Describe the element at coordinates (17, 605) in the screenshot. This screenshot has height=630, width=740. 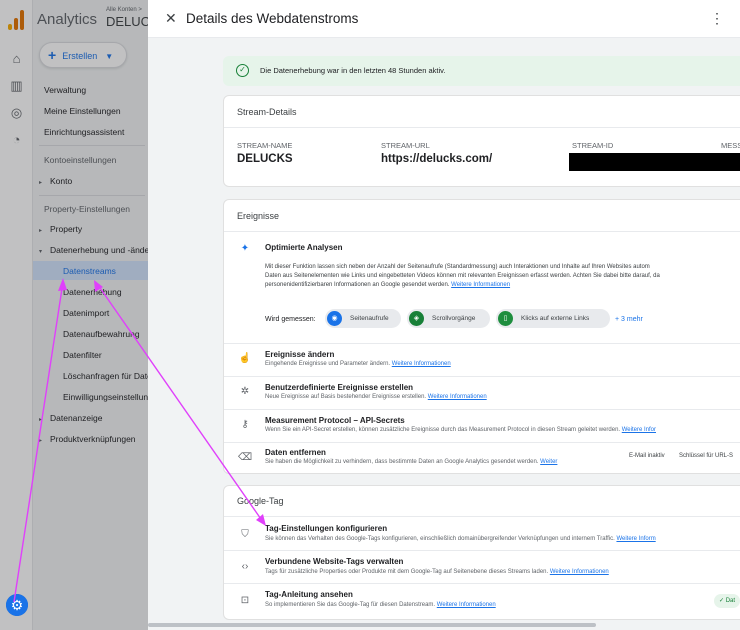
I see `admin-gear-icon-overlay: ⚙` at that location.